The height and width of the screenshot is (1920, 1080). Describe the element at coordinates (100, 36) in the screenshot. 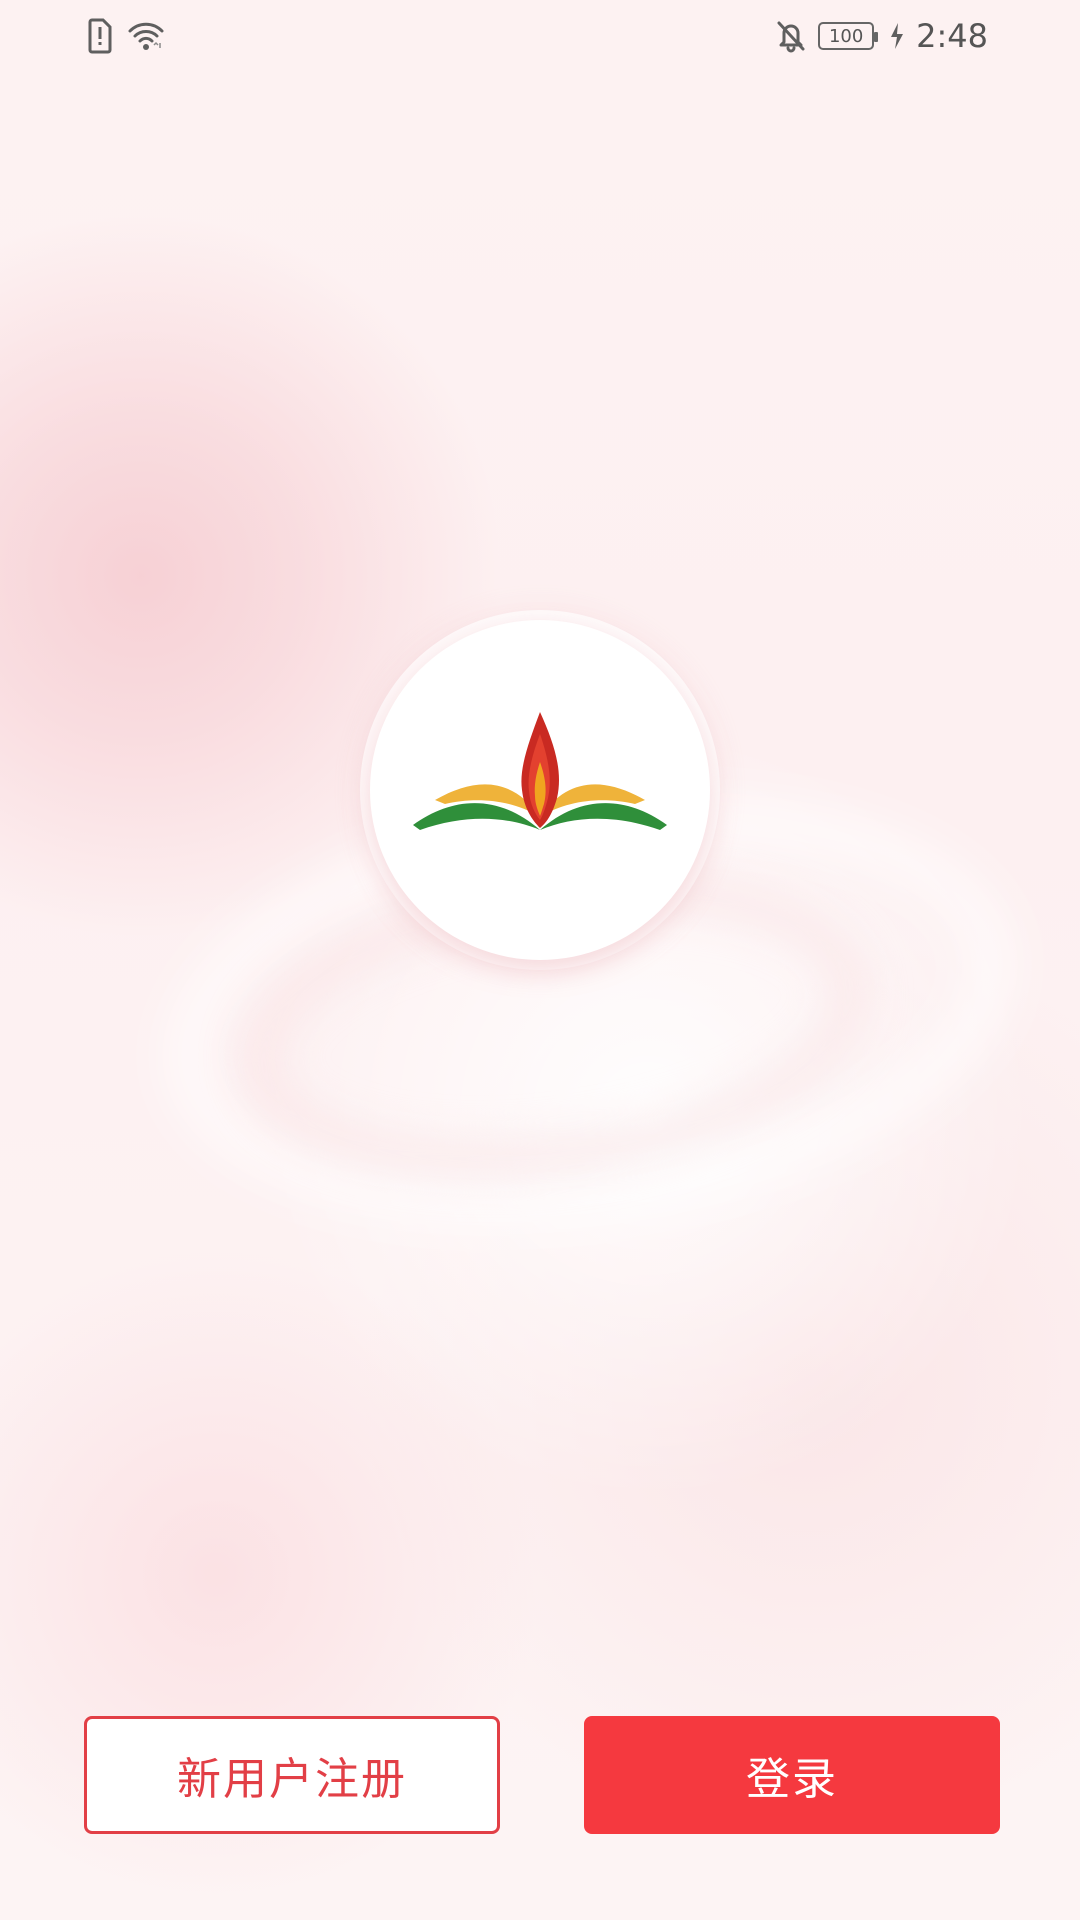

I see `sim-alert-icon` at that location.